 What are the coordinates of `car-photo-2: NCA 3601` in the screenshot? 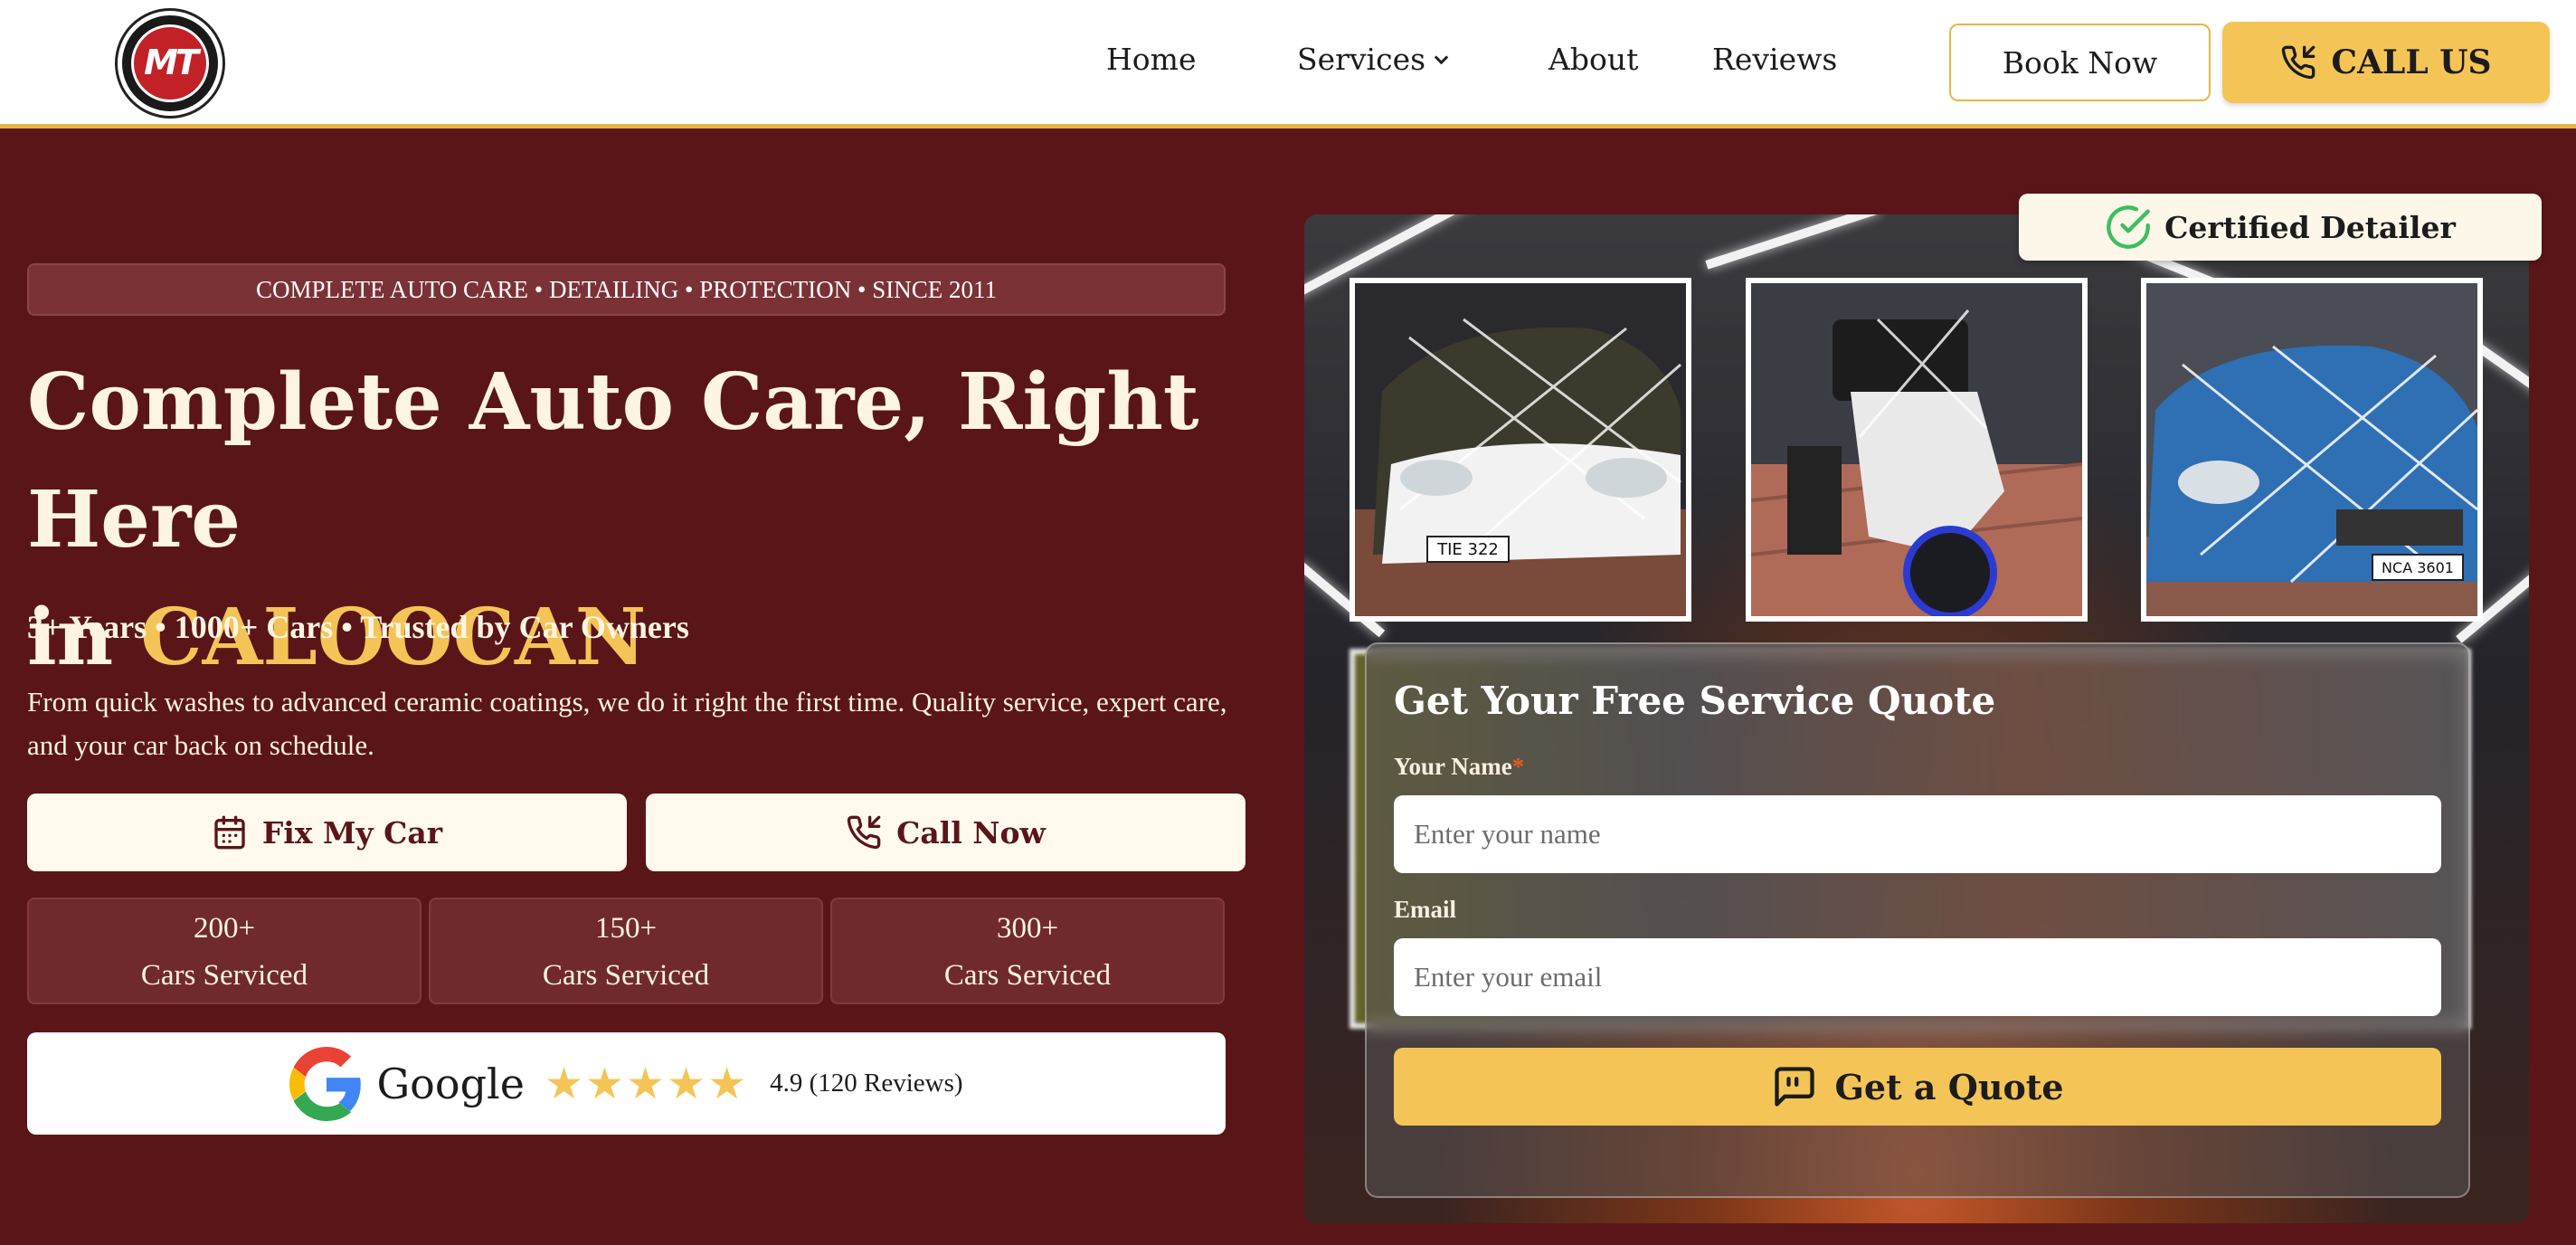 It's located at (2312, 450).